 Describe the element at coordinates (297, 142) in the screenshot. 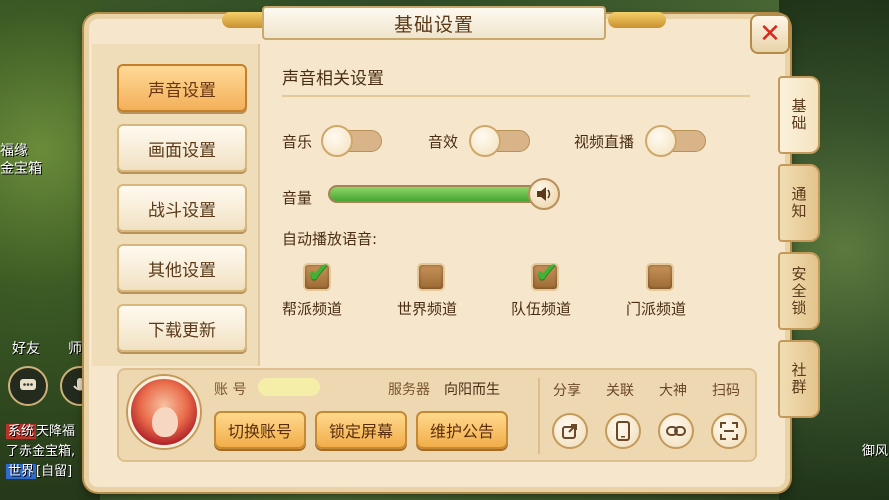

I see `music-label: 音乐` at that location.